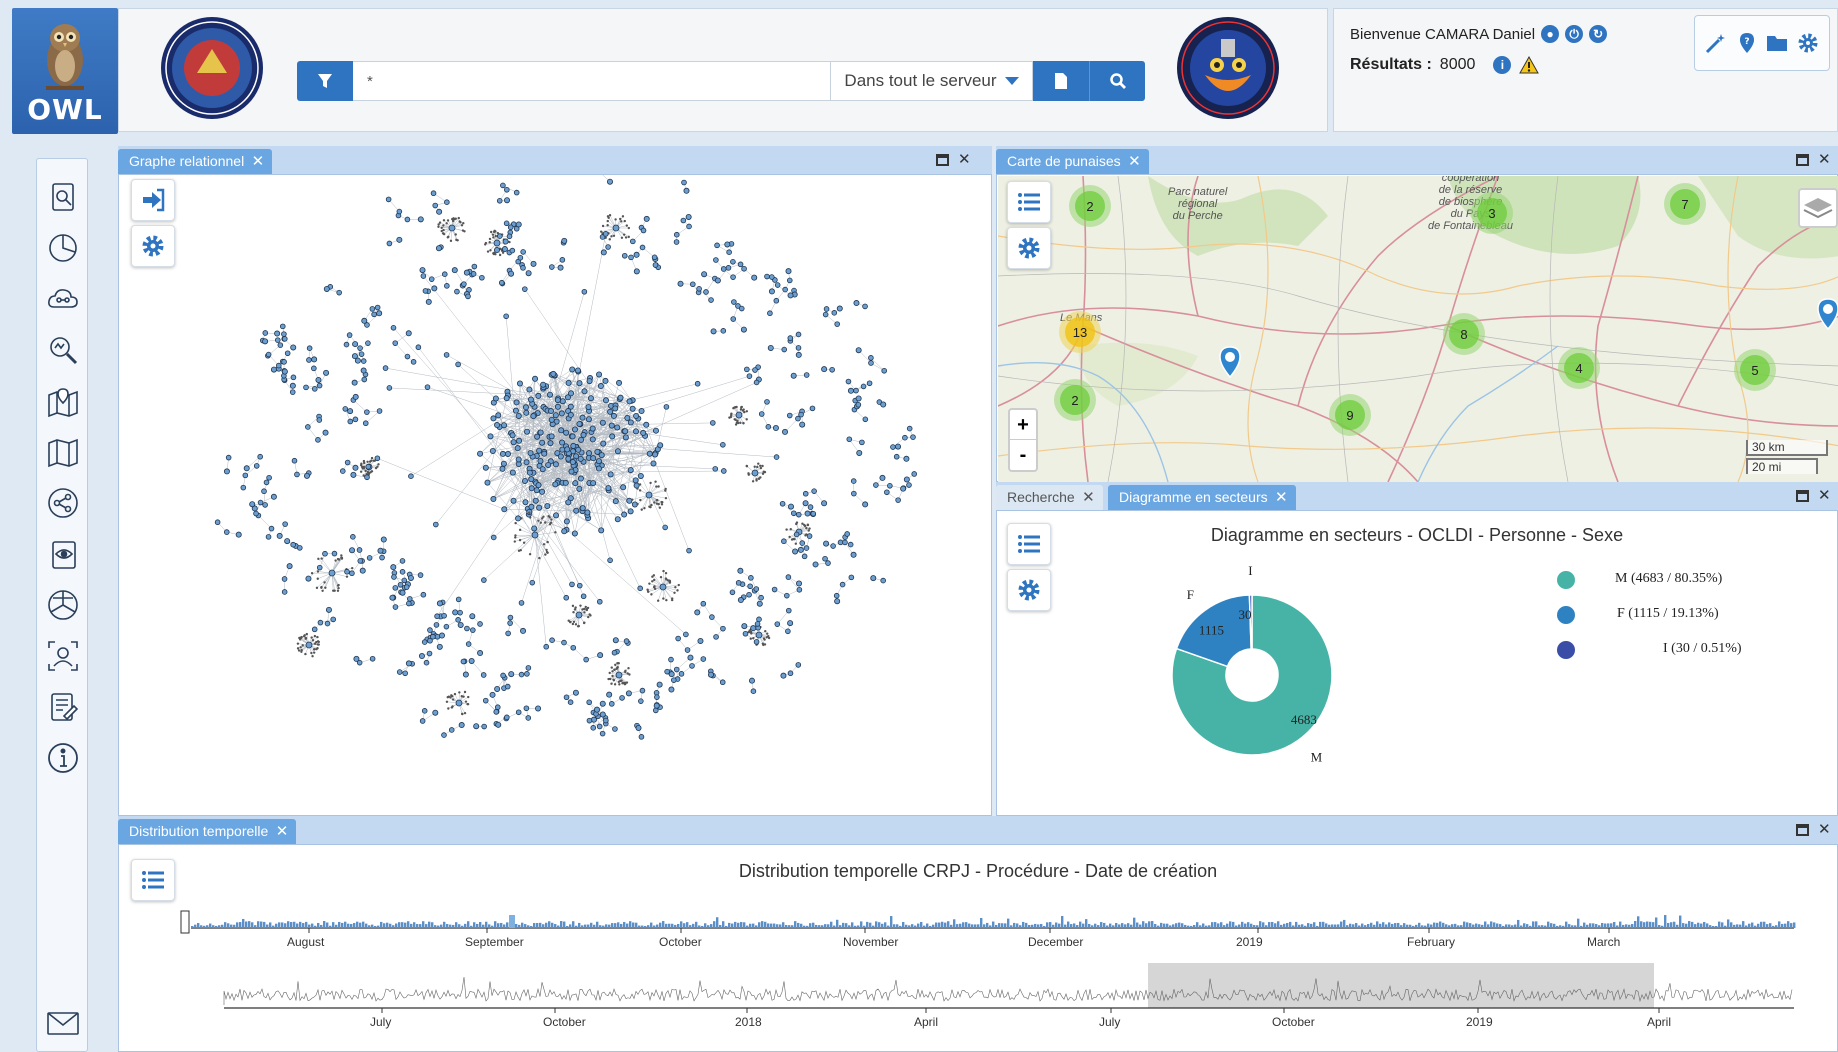  I want to click on legend-item-m: M (4683 / 80.35%), so click(1669, 578).